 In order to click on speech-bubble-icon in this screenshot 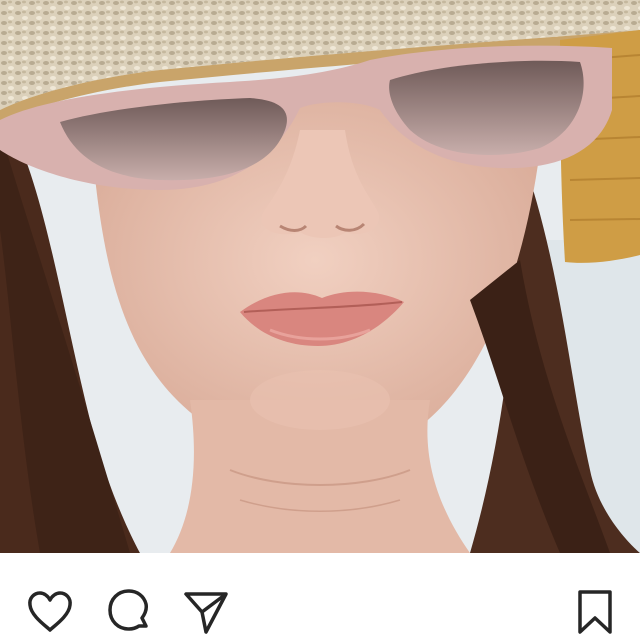, I will do `click(128, 610)`.